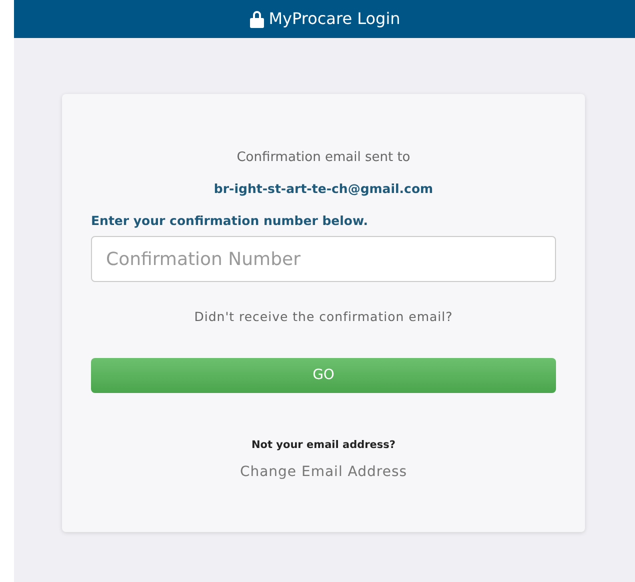 The height and width of the screenshot is (582, 635). I want to click on go-button: GO, so click(323, 375).